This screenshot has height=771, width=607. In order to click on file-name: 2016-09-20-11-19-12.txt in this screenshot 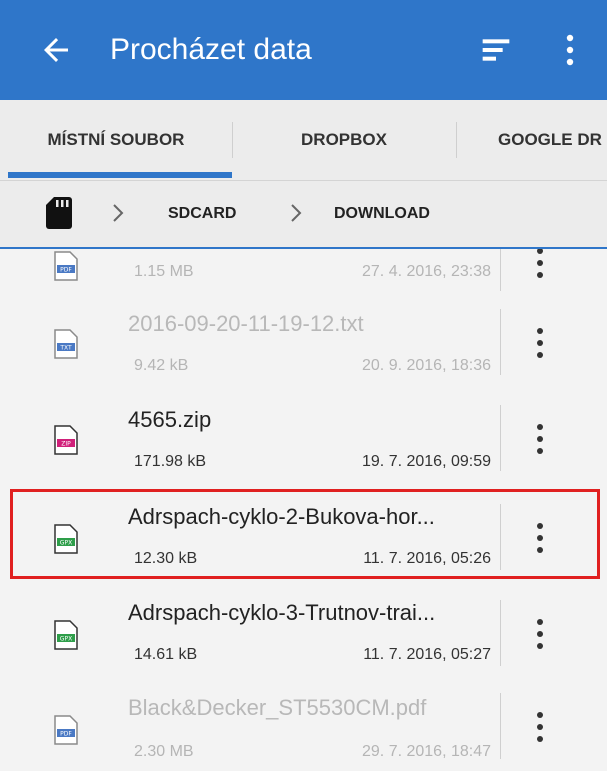, I will do `click(246, 323)`.